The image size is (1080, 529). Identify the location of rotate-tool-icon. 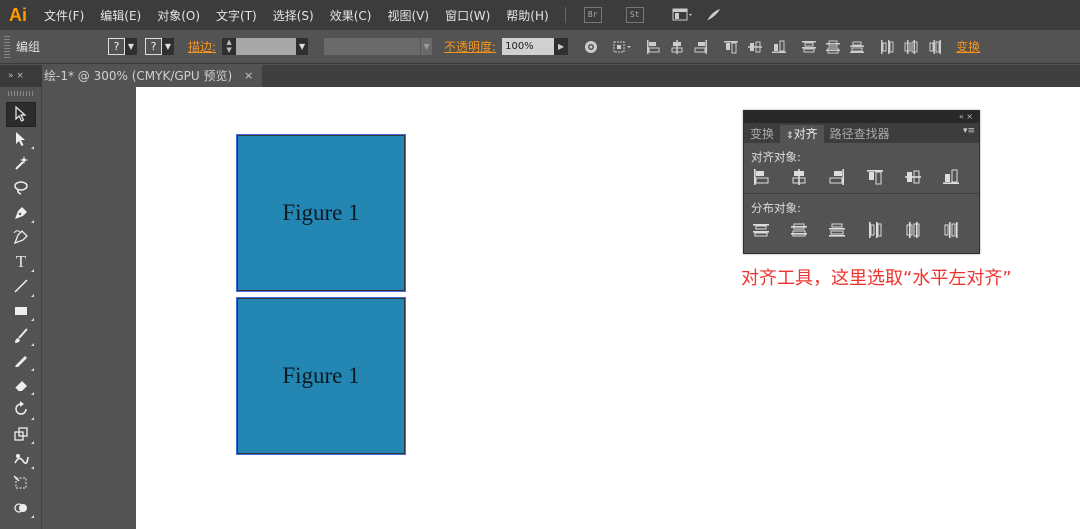
(21, 409).